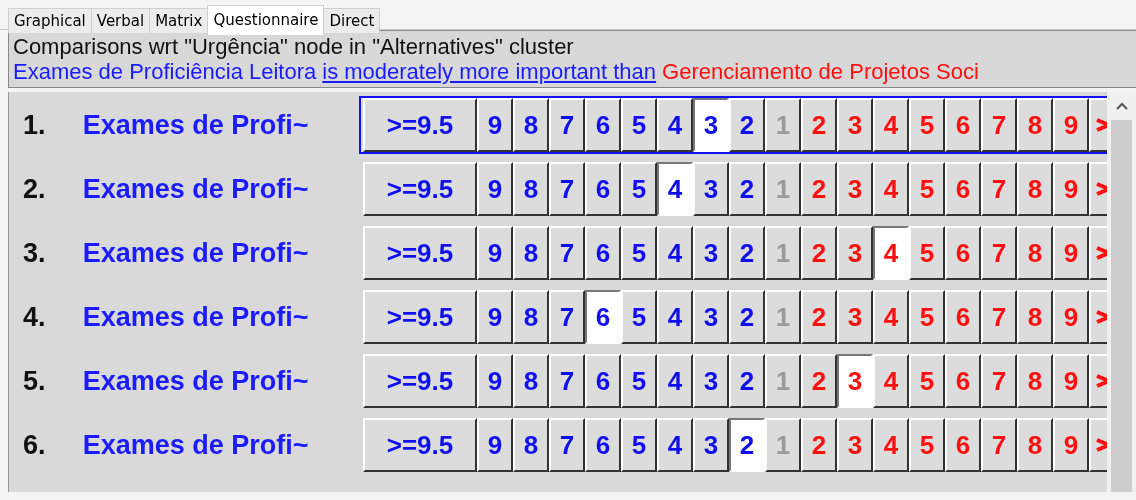 Image resolution: width=1136 pixels, height=500 pixels. Describe the element at coordinates (34, 253) in the screenshot. I see `row-number: 3.` at that location.